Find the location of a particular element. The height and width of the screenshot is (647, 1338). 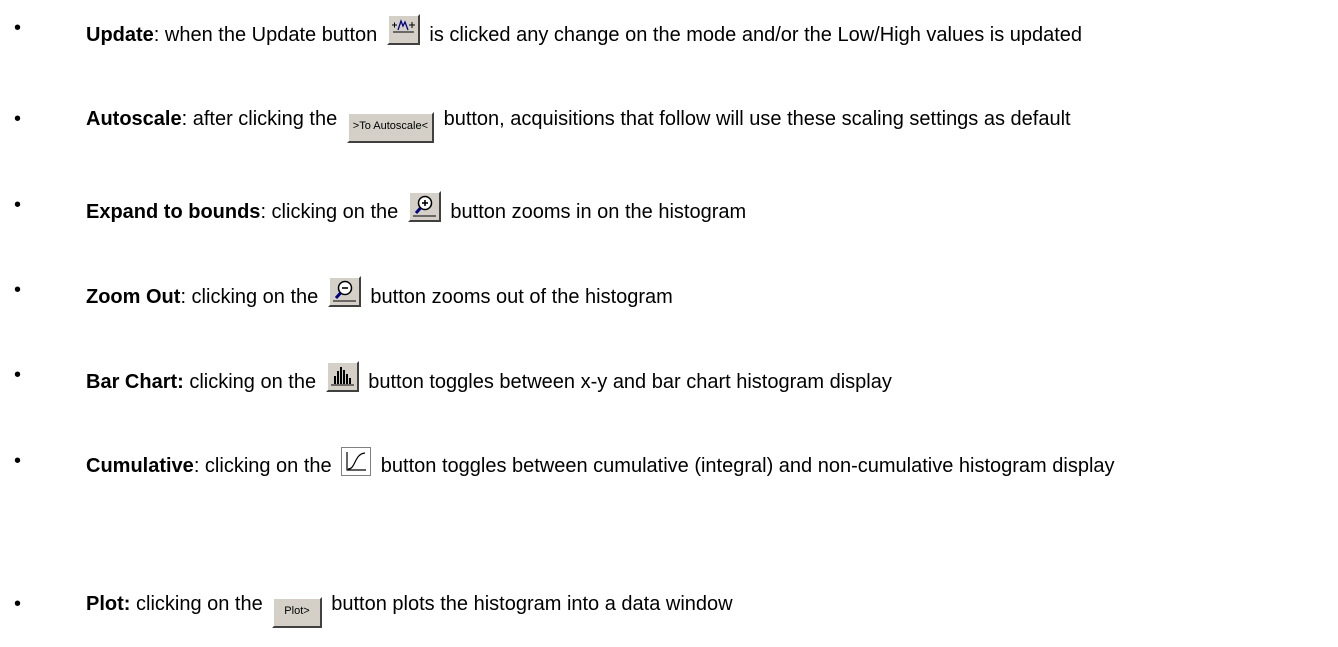

item-text-before: : when the Update button is located at coordinates (268, 35).